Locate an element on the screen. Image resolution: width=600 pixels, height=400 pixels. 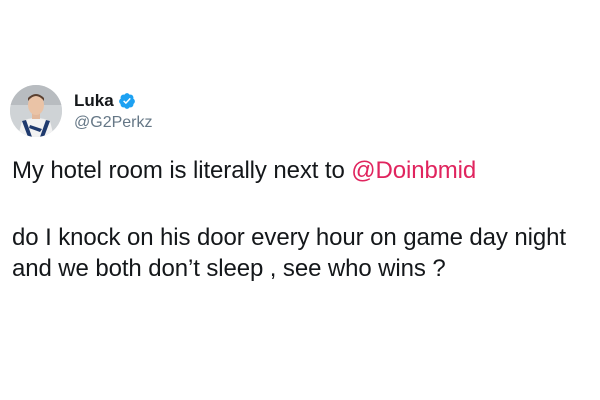
mention-link: @Doinbmid is located at coordinates (413, 170).